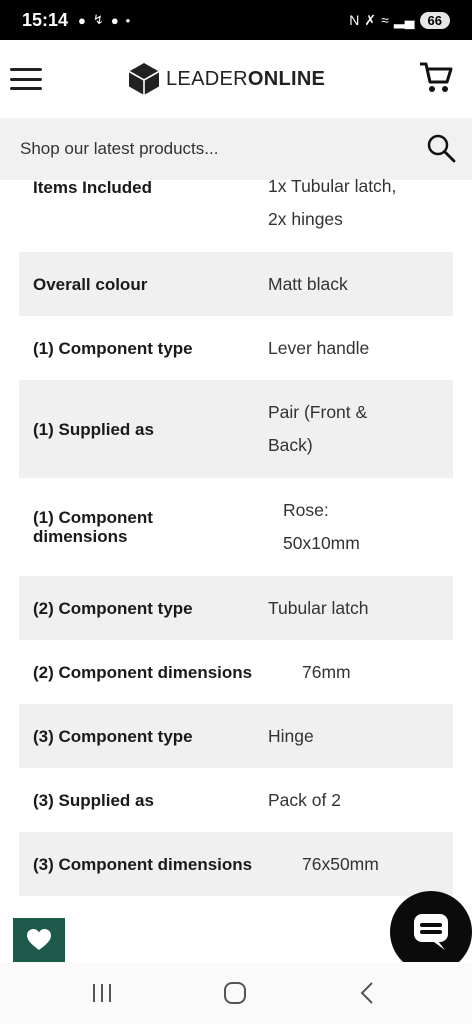 The image size is (472, 1024). What do you see at coordinates (317, 429) in the screenshot?
I see `spec-value: Pair (Front & Back)` at bounding box center [317, 429].